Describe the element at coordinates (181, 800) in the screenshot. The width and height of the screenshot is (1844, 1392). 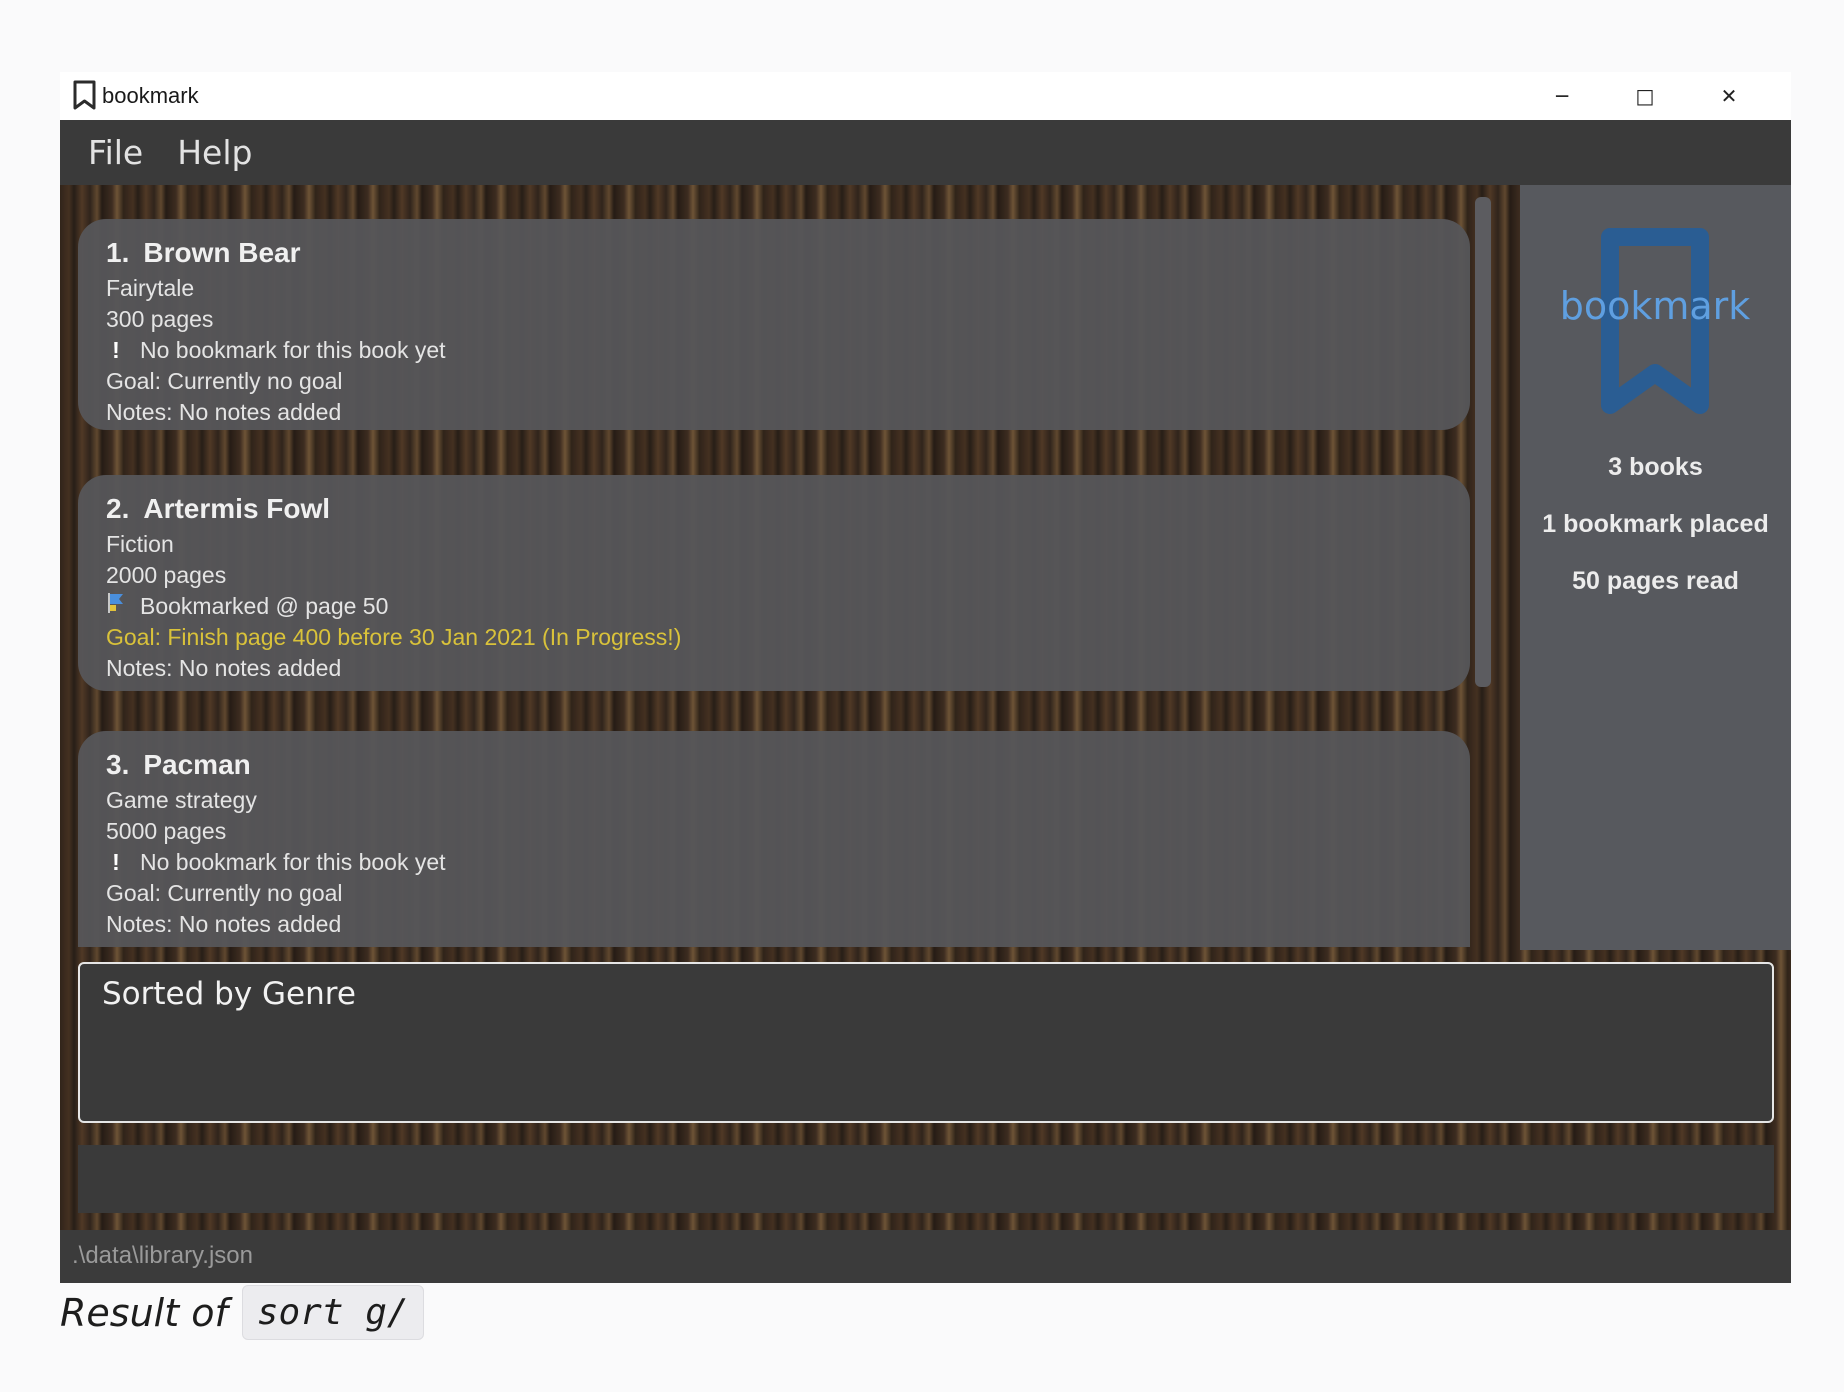
I see `book-genre: Game strategy` at that location.